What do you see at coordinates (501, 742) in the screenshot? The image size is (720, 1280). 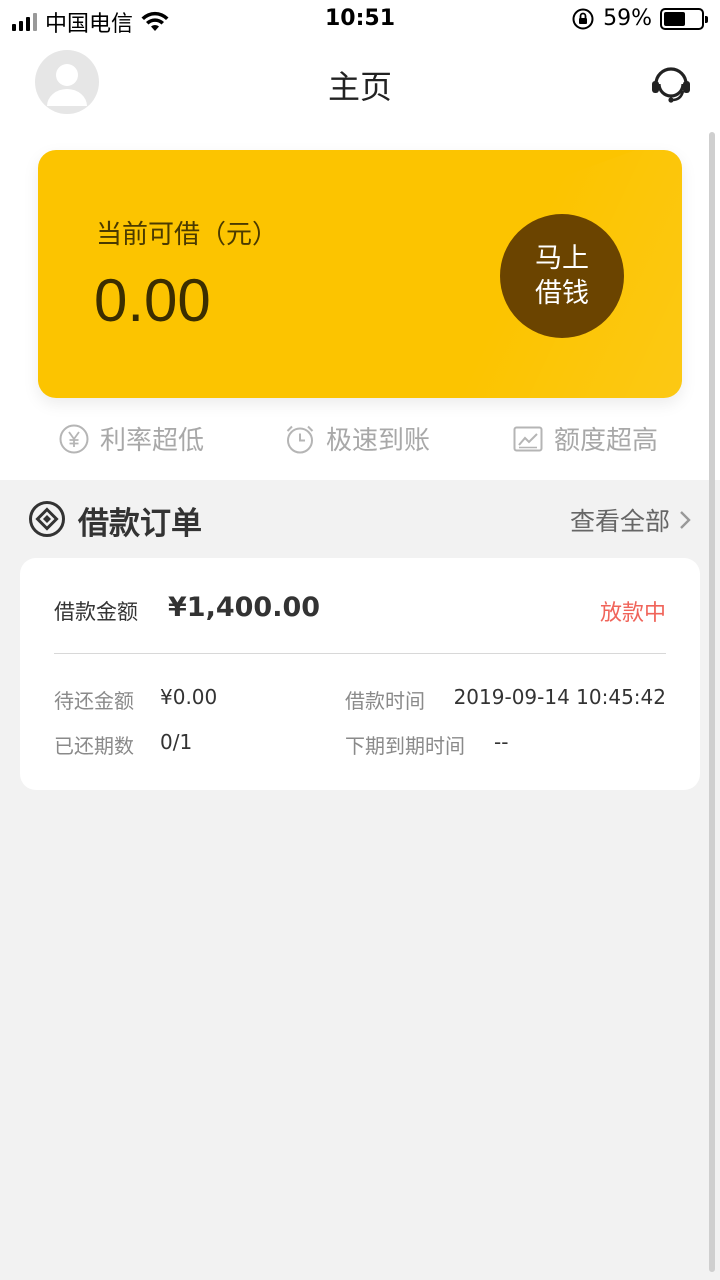 I see `next-due-value: --` at bounding box center [501, 742].